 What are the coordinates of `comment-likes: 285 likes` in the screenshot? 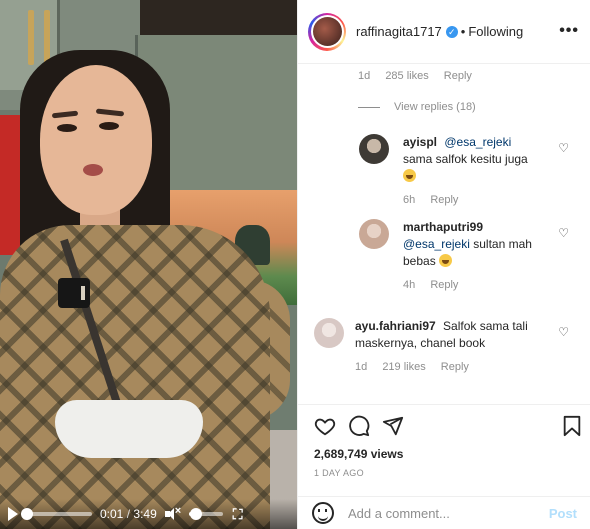 It's located at (406, 76).